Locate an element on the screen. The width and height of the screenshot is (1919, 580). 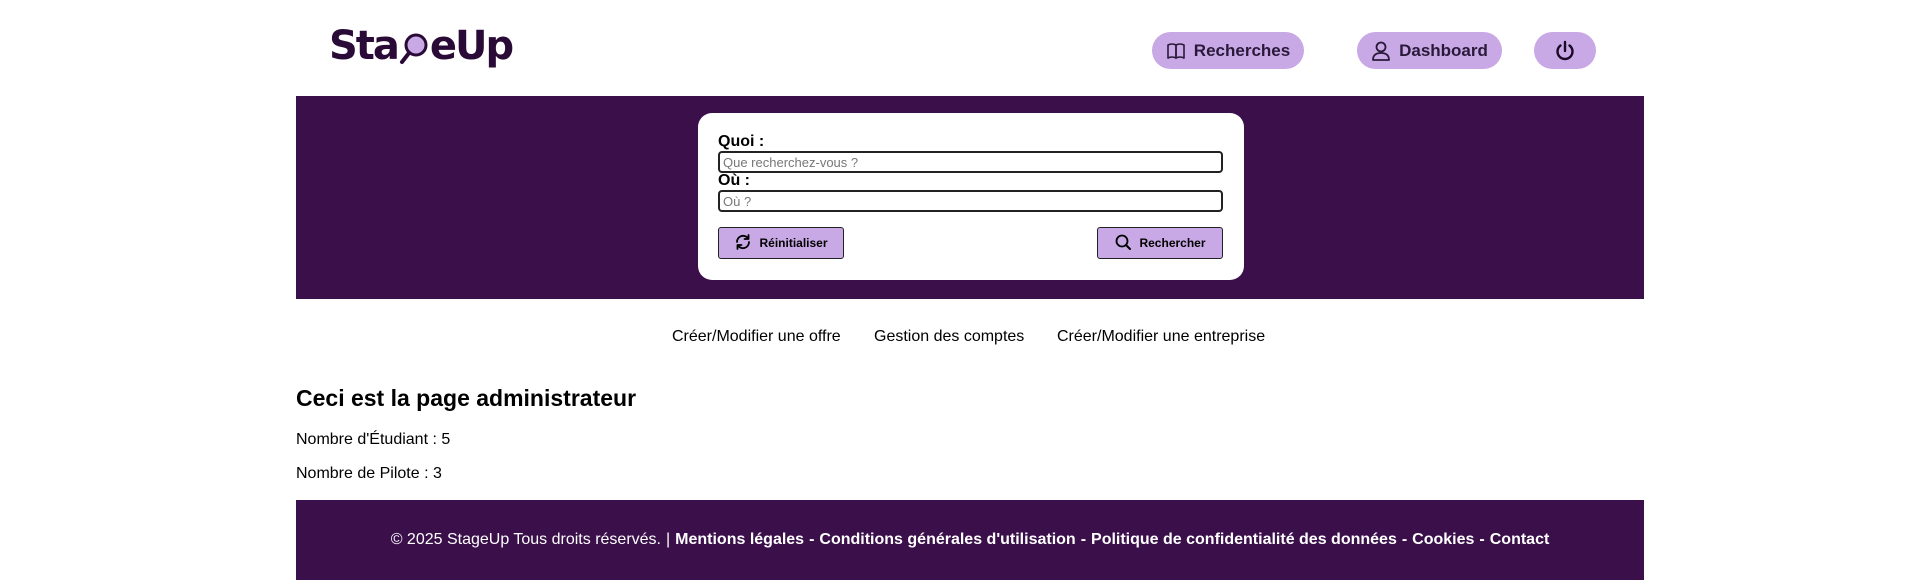
user-icon is located at coordinates (1381, 51).